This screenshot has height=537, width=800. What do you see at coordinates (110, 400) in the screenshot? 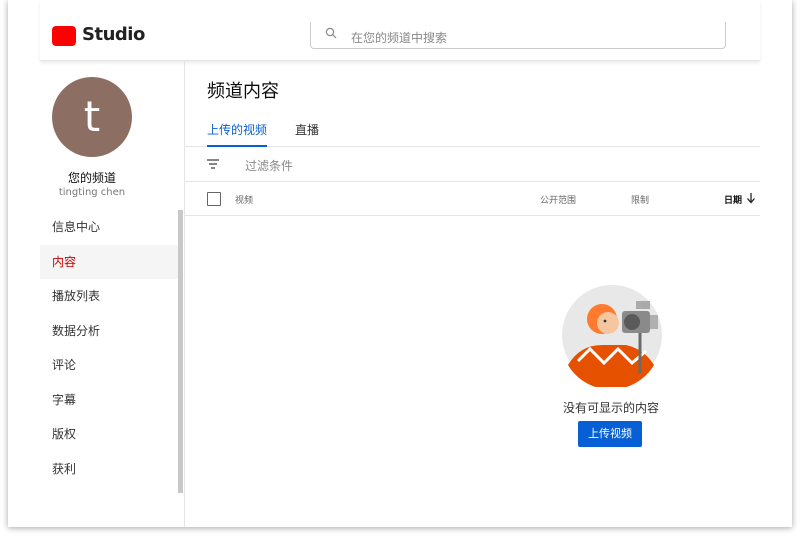
I see `sidebar-item-subtitles: 字幕` at bounding box center [110, 400].